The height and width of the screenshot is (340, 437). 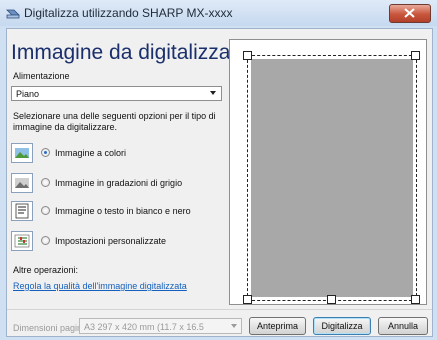 I want to click on close-button, so click(x=410, y=13).